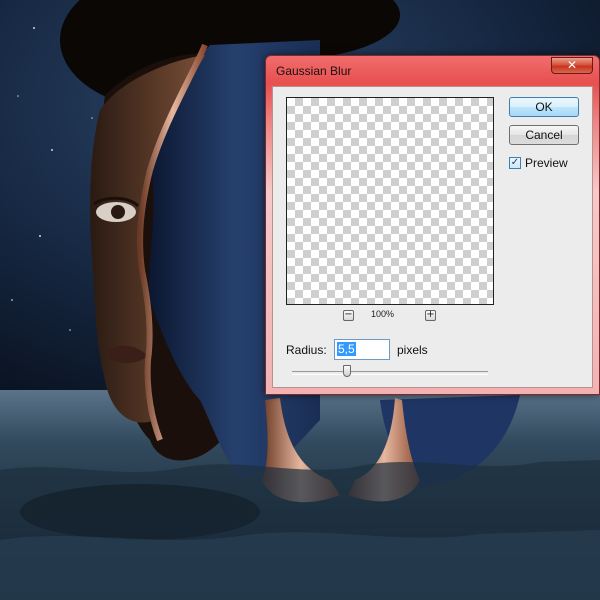 The image size is (600, 600). What do you see at coordinates (306, 350) in the screenshot?
I see `radius-label: Radius:` at bounding box center [306, 350].